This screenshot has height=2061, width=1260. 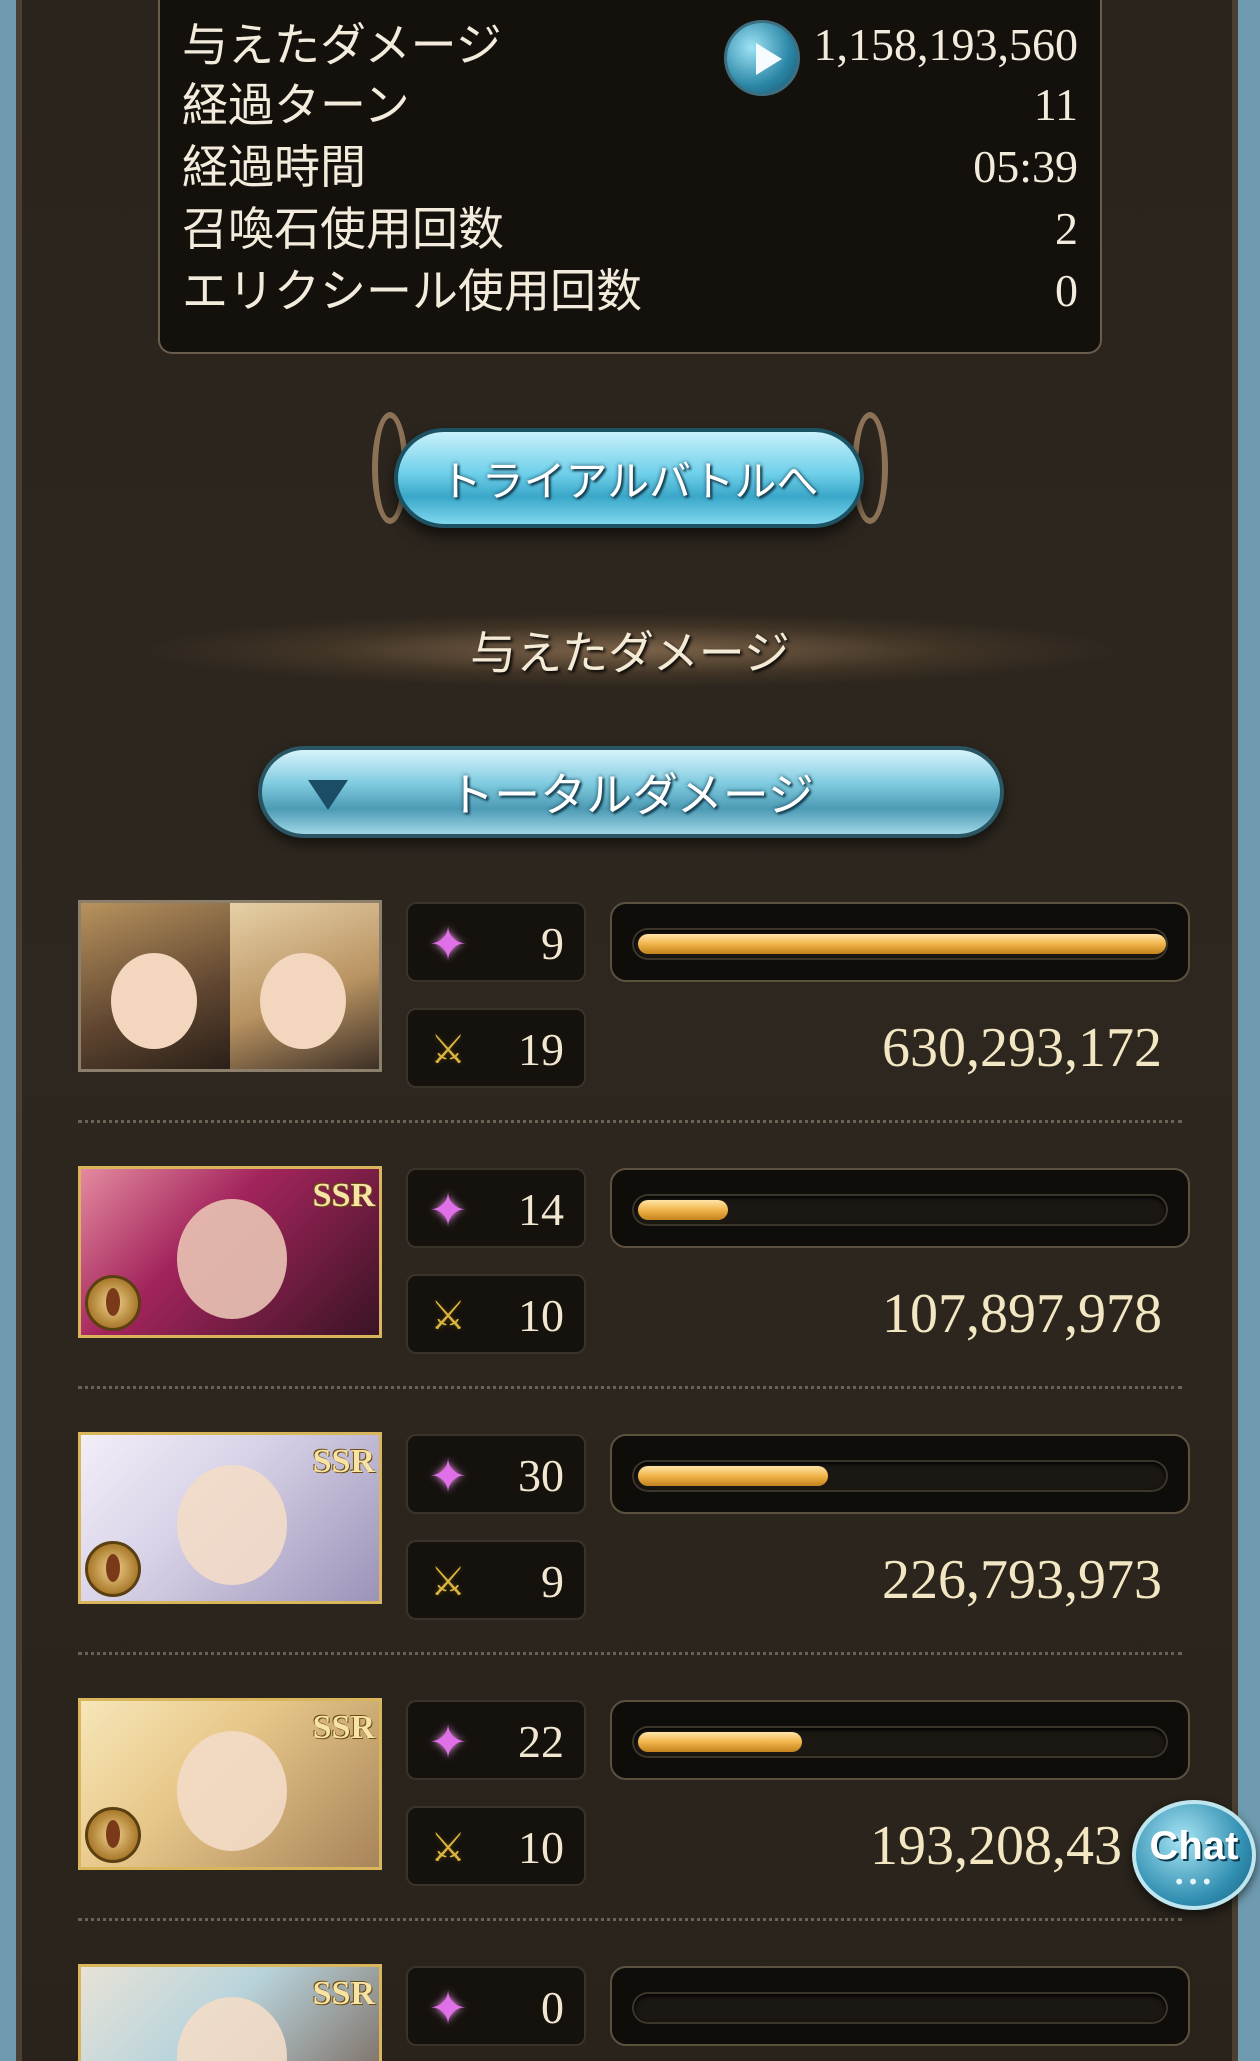 I want to click on stat-label: 経過時間, so click(x=274, y=167).